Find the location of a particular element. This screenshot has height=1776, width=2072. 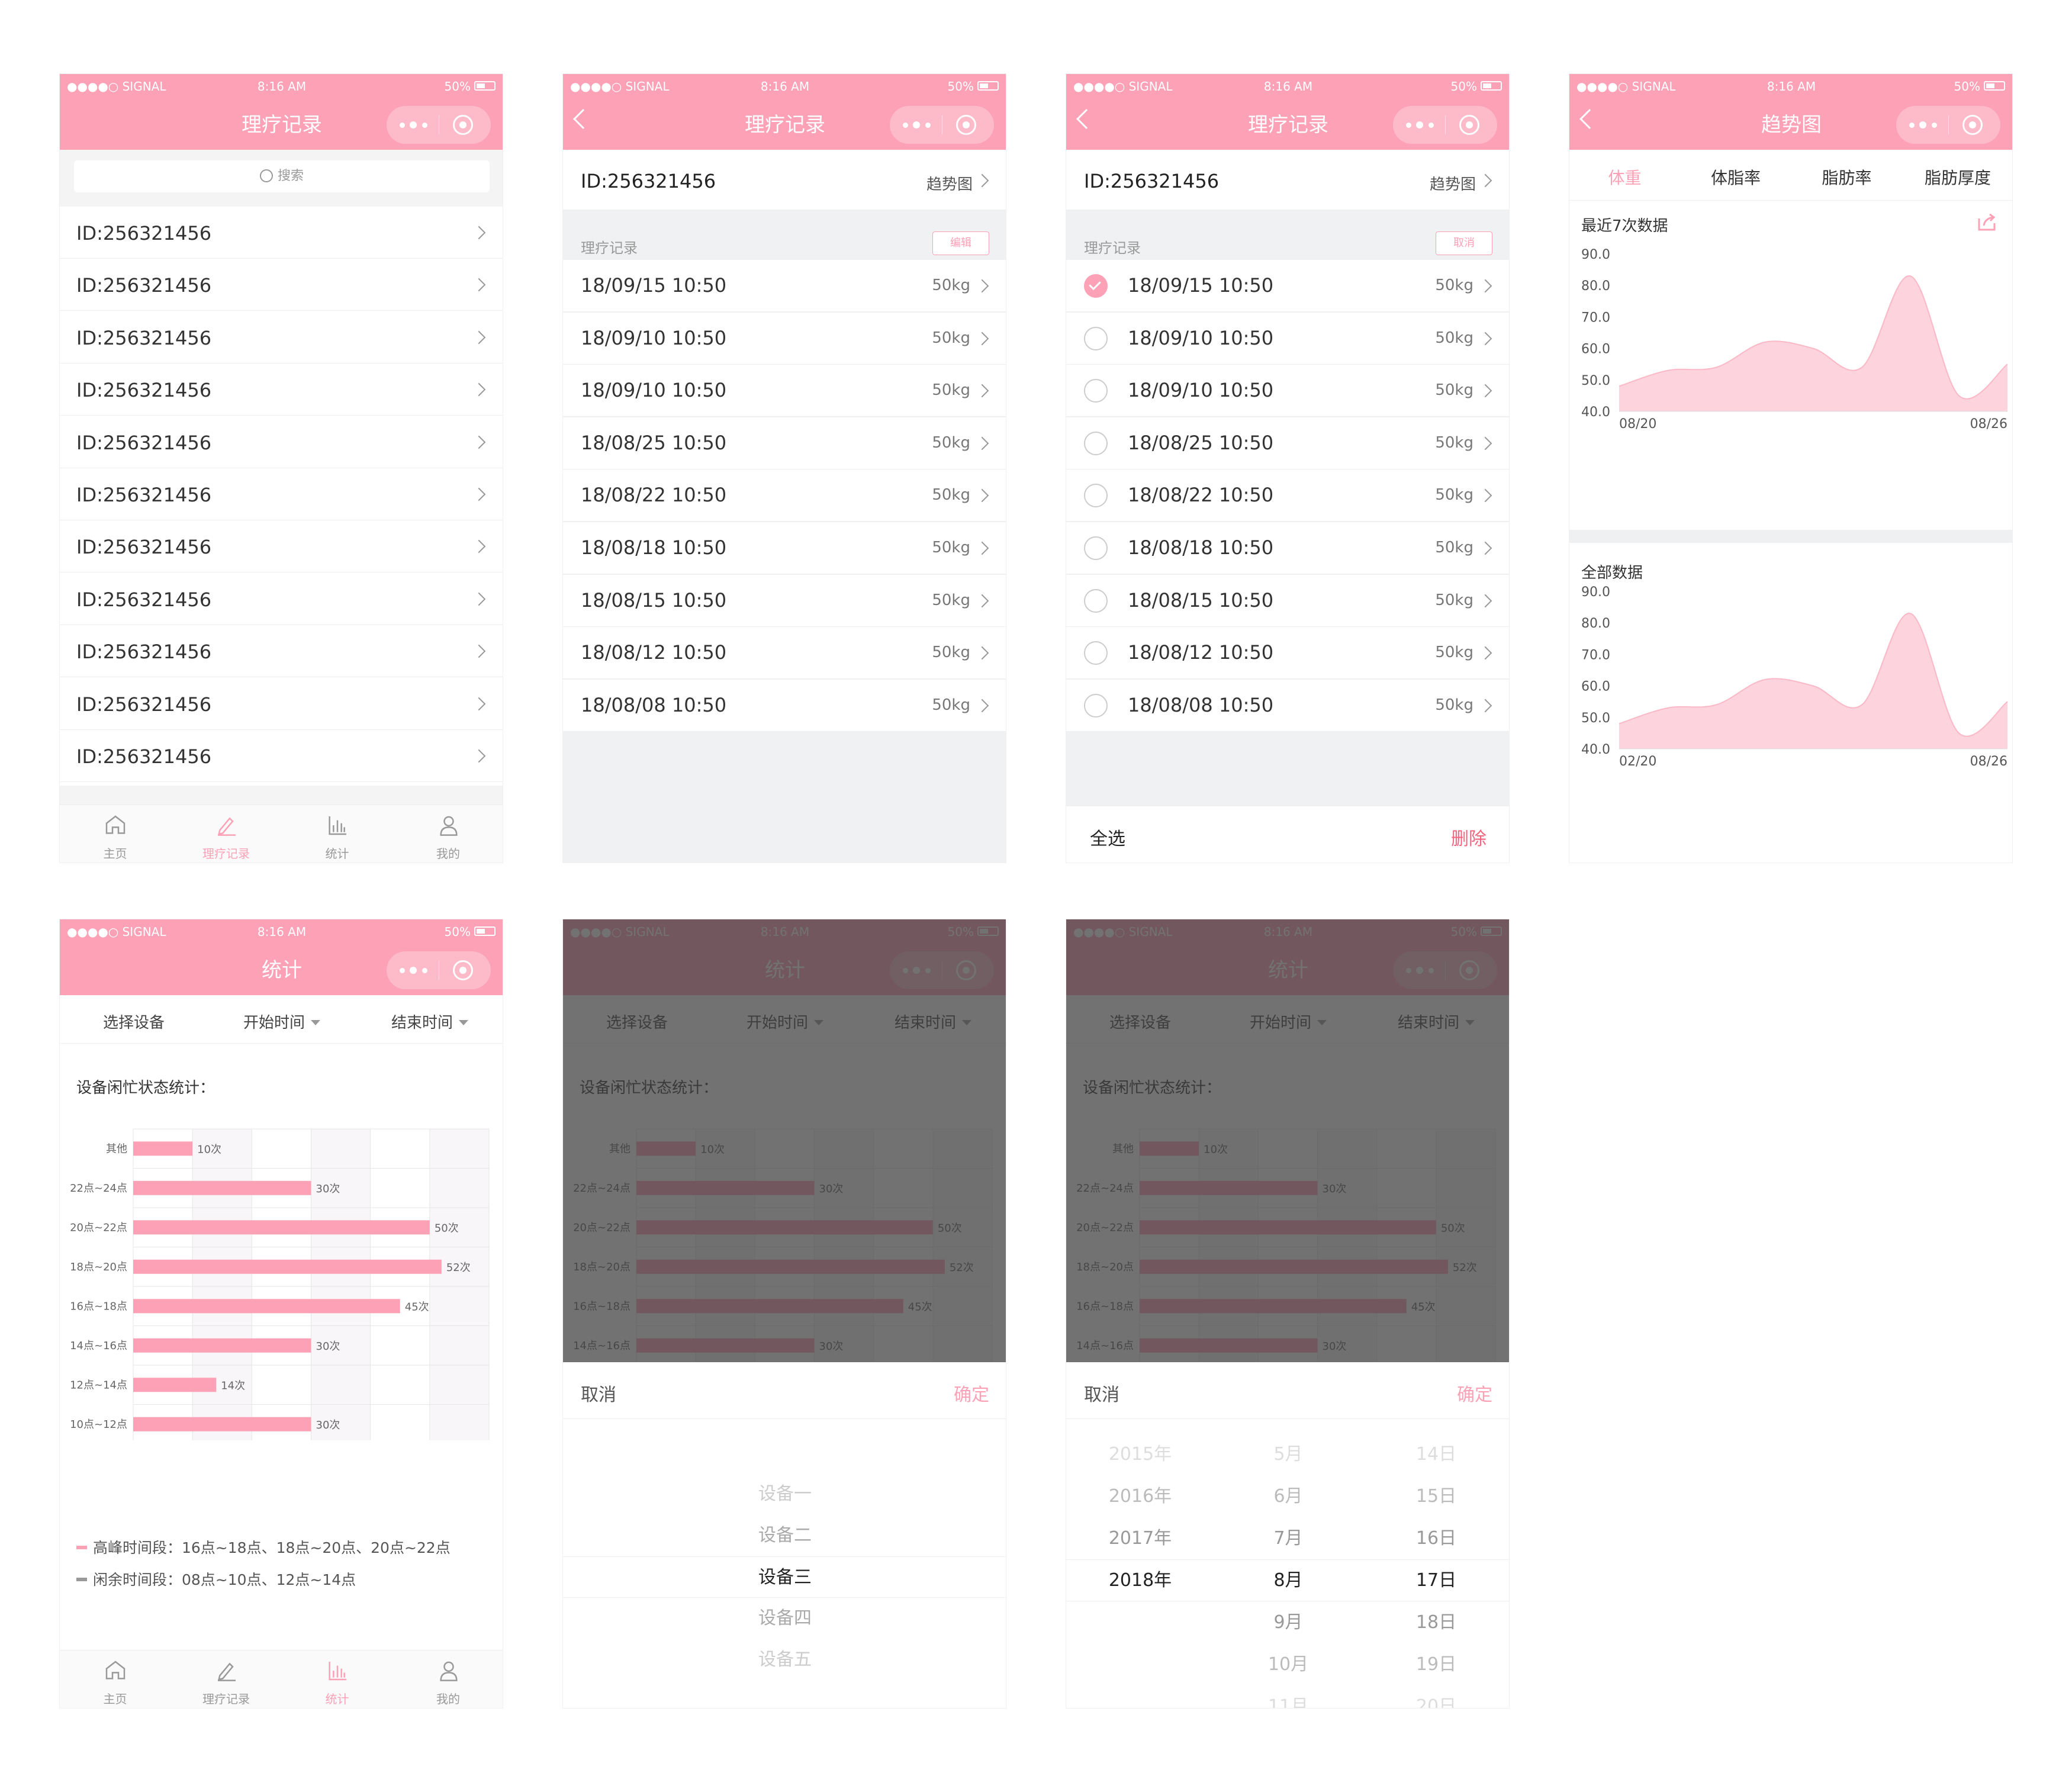

picker-year: 2017年 is located at coordinates (1140, 1538).